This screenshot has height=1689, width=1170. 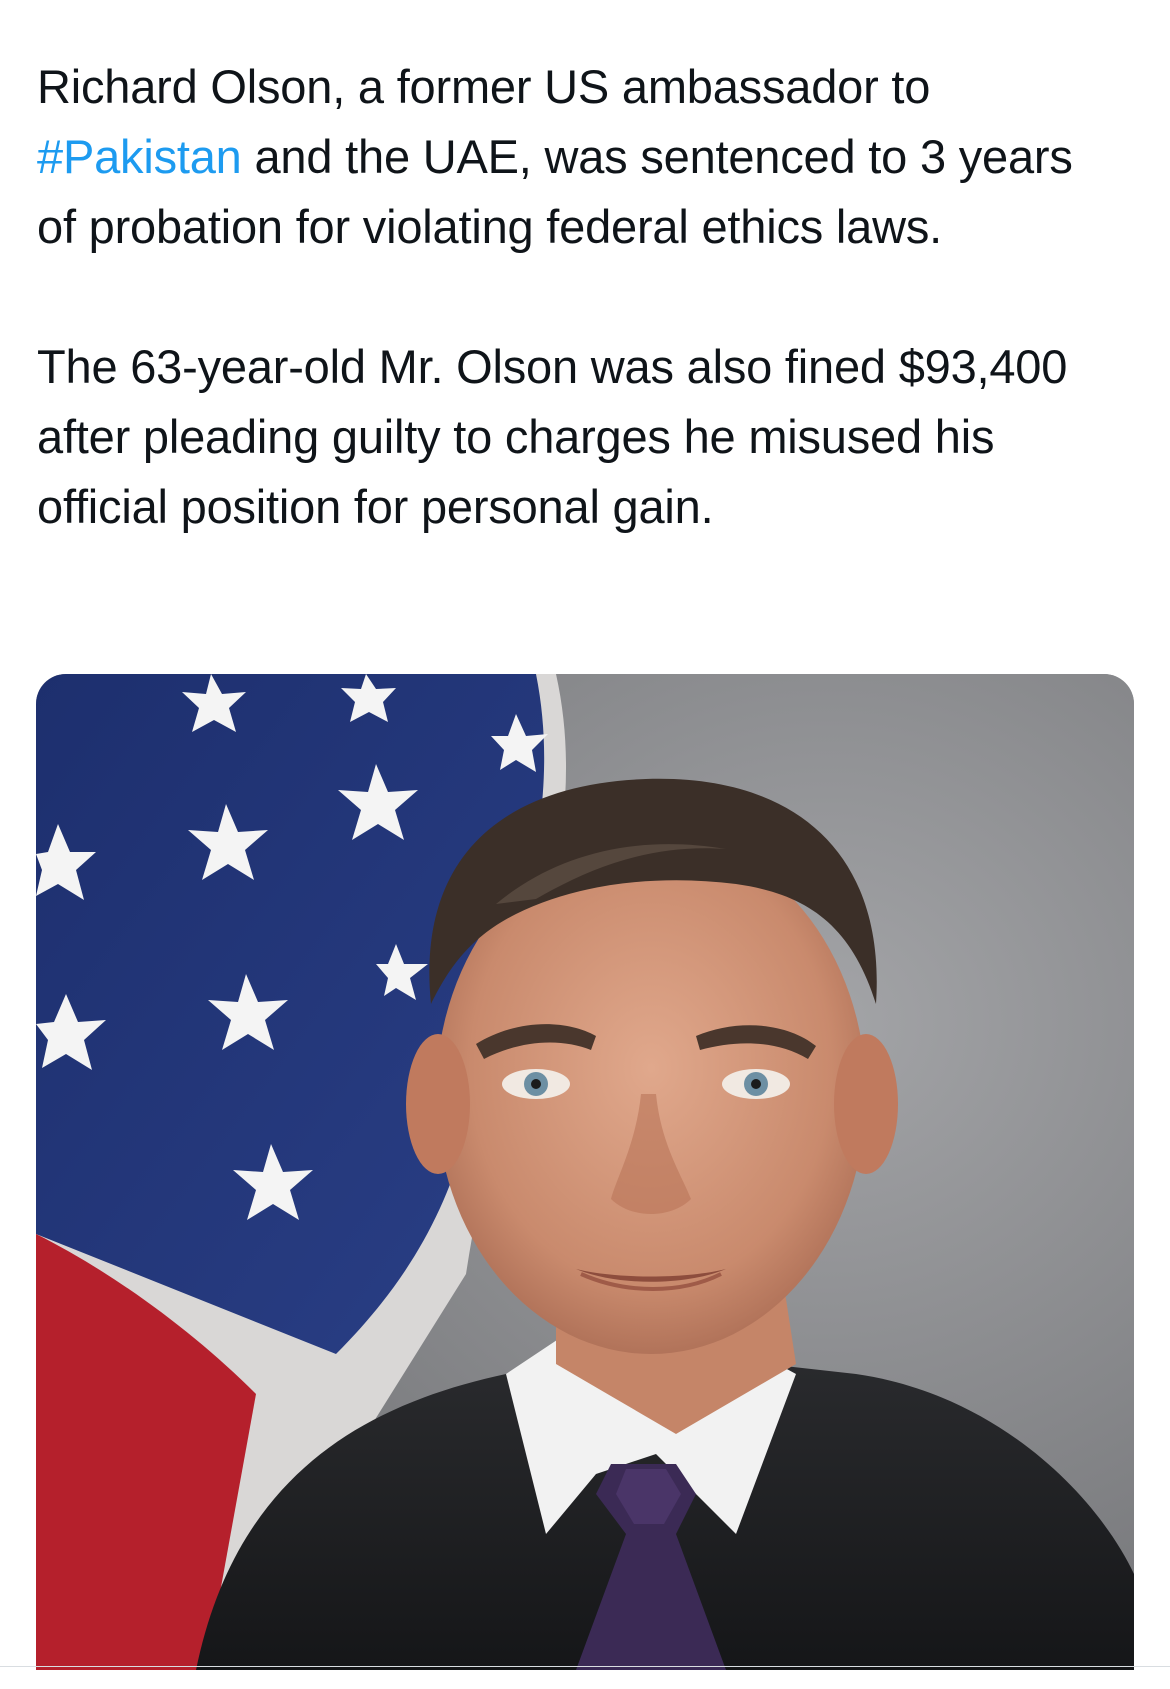 What do you see at coordinates (585, 1666) in the screenshot?
I see `divider` at bounding box center [585, 1666].